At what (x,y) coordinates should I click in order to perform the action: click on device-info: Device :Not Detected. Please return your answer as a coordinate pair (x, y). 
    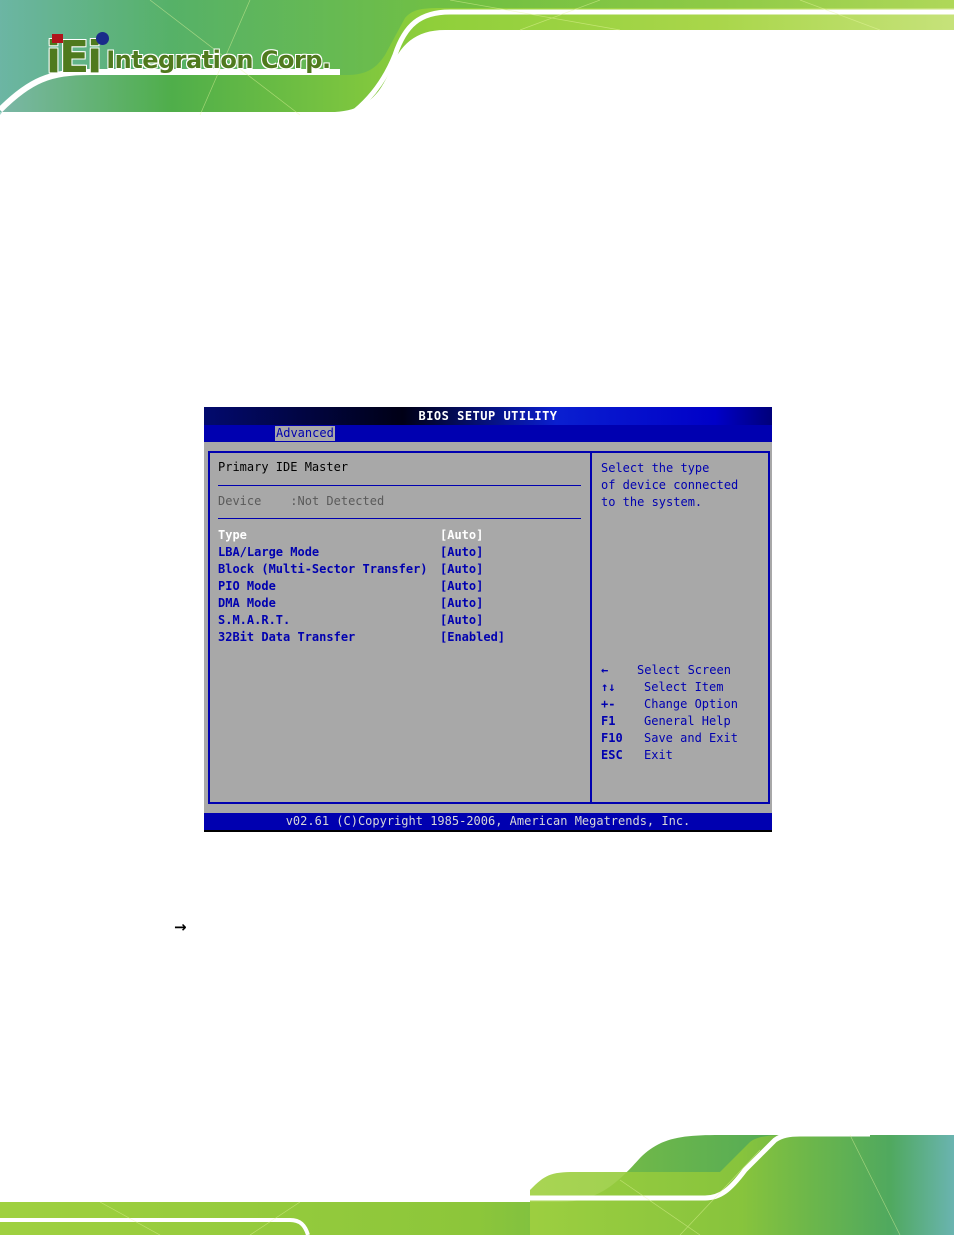
    Looking at the image, I should click on (301, 501).